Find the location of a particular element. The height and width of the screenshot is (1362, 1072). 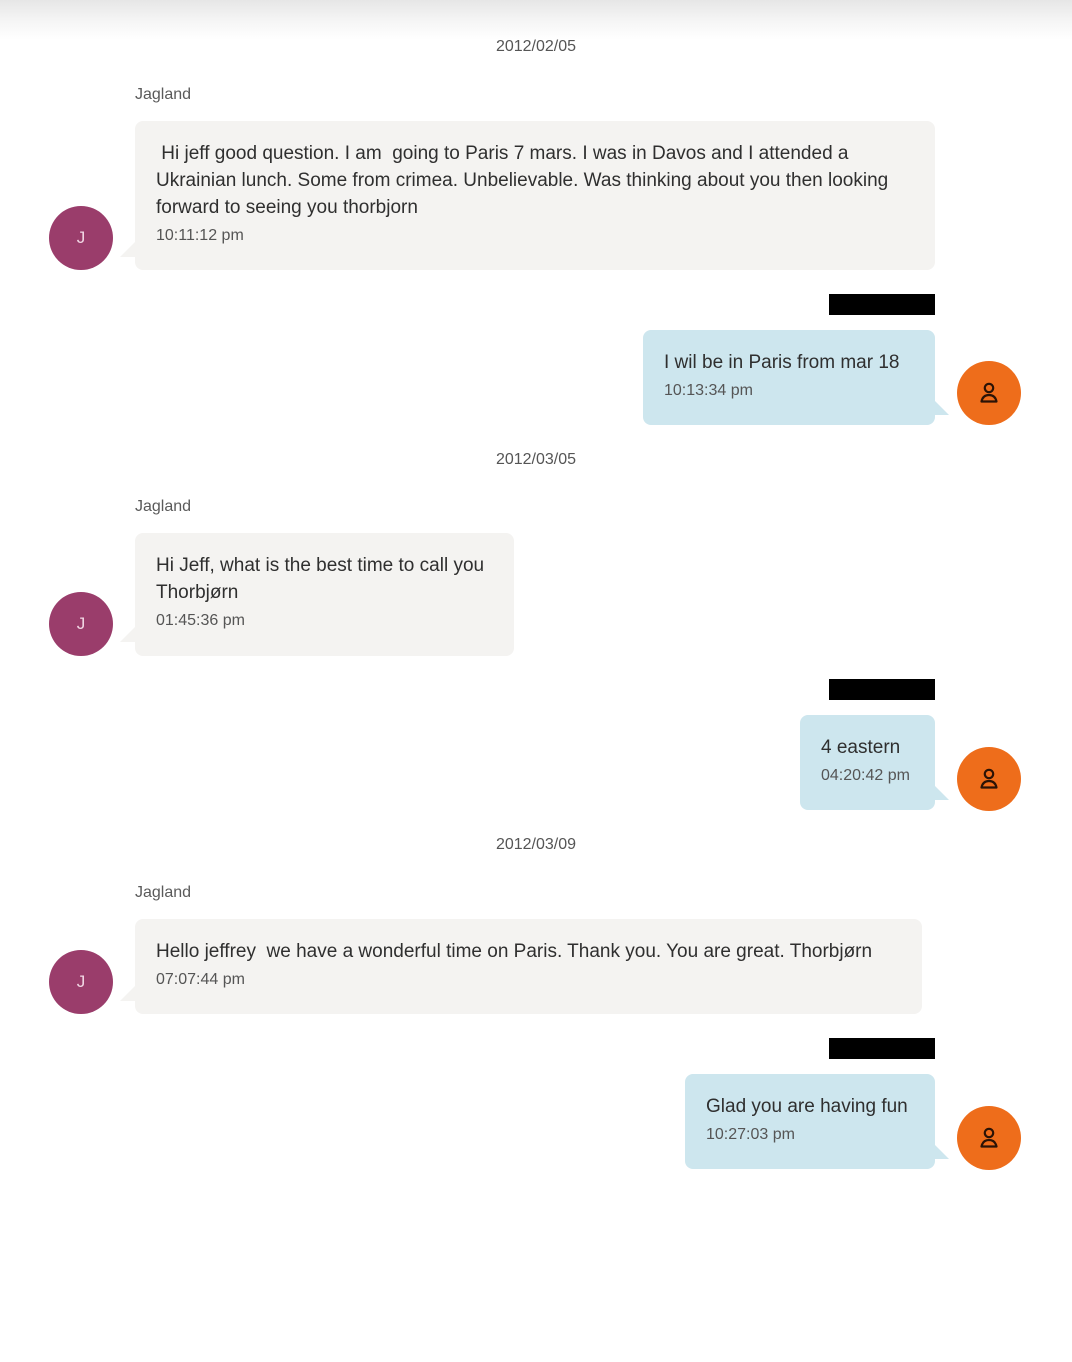

message-bubble-outgoing: Glad you are having fun 10:27:03 pm is located at coordinates (810, 1121).